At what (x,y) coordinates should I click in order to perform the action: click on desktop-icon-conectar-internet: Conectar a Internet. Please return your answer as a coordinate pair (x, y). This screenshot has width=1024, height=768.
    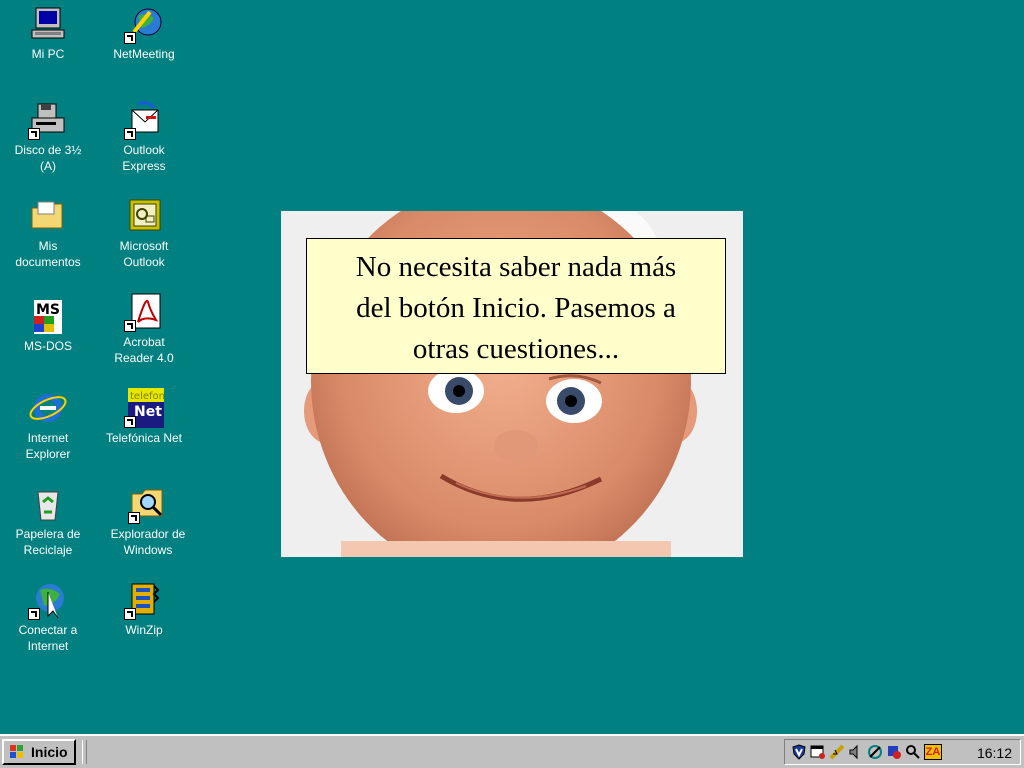
    Looking at the image, I should click on (48, 617).